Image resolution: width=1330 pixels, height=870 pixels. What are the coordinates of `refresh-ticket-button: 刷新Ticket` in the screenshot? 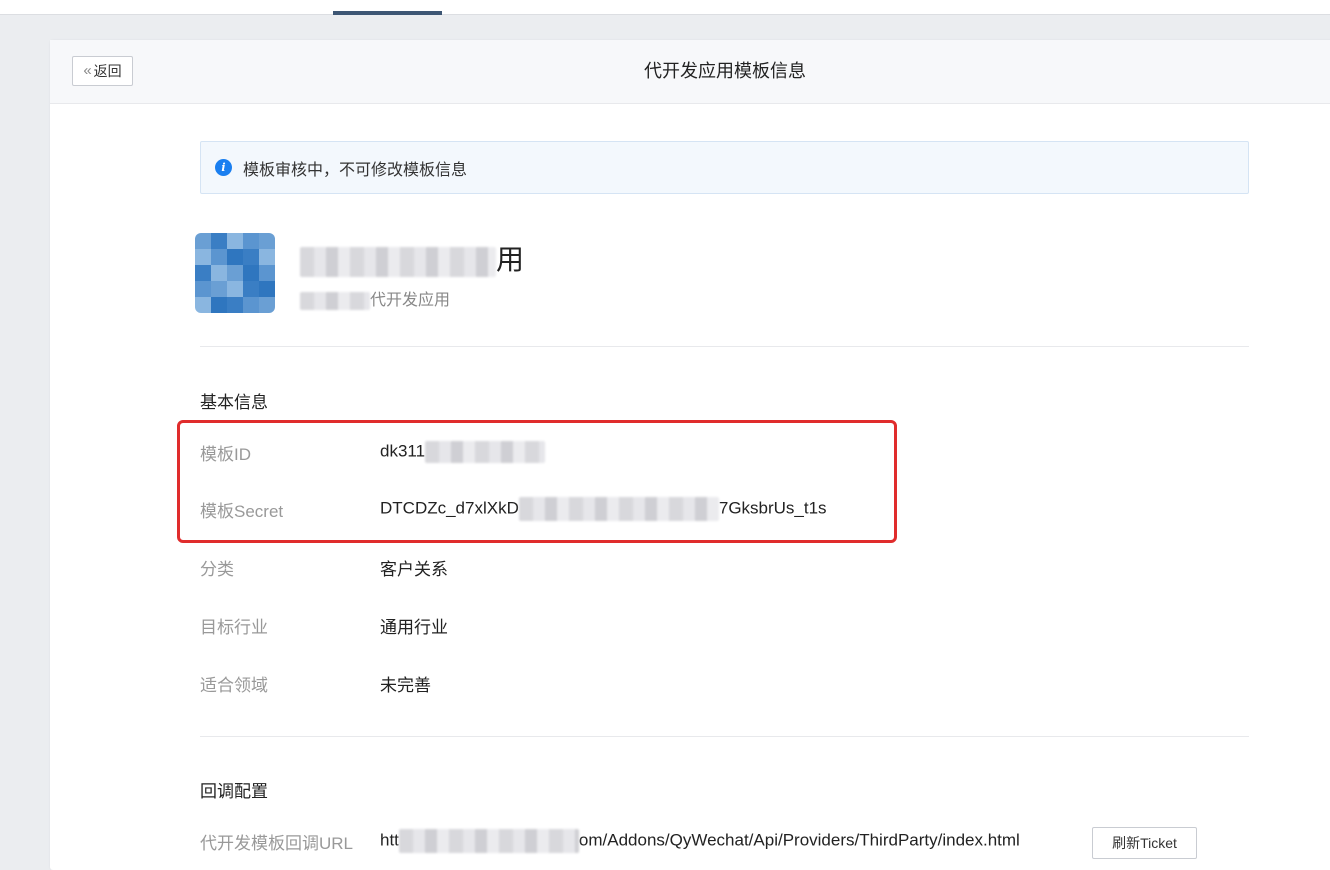 It's located at (1144, 843).